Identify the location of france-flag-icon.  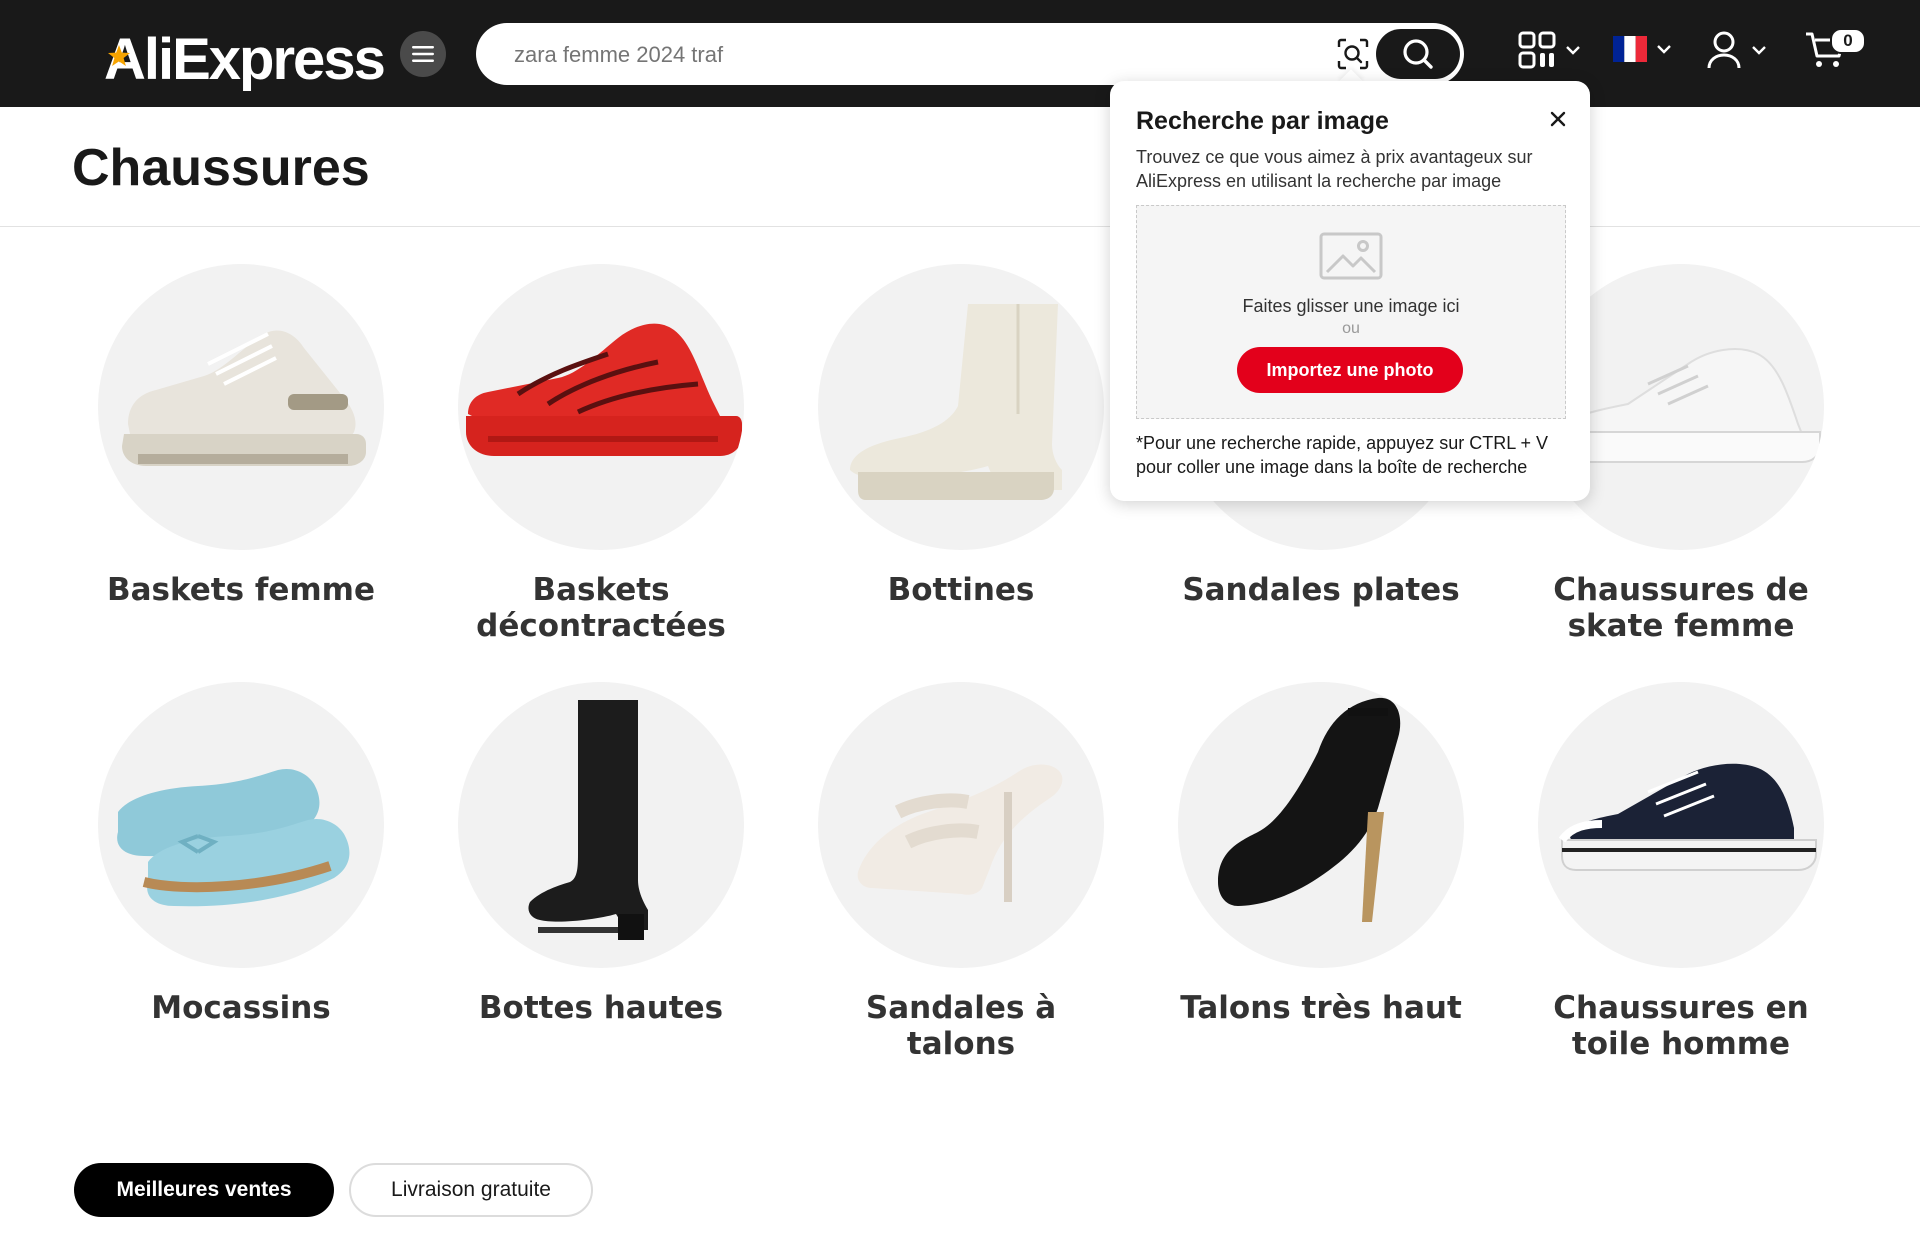
(1630, 49).